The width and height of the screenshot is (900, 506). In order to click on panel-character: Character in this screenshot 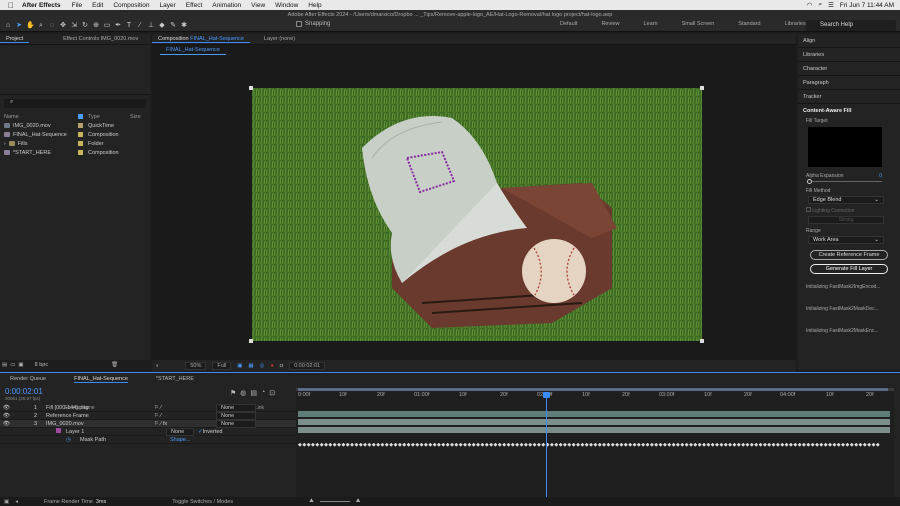, I will do `click(849, 69)`.